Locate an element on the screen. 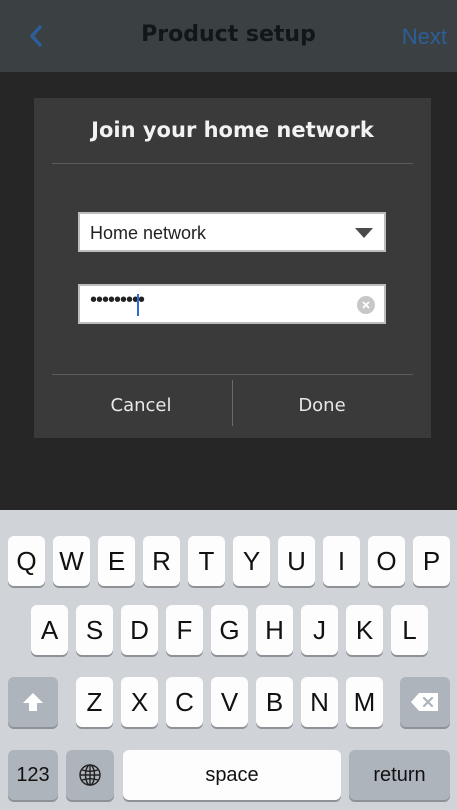  key-c: C is located at coordinates (184, 702).